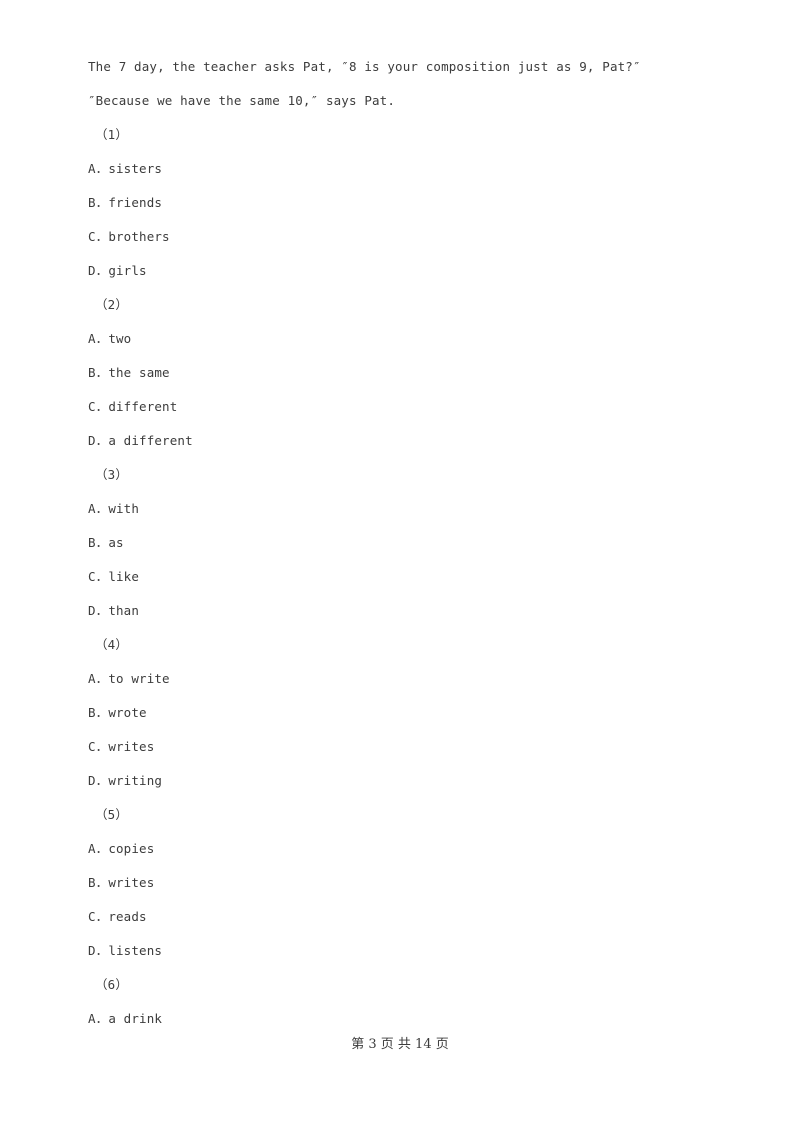  I want to click on option-c: C．writes, so click(418, 747).